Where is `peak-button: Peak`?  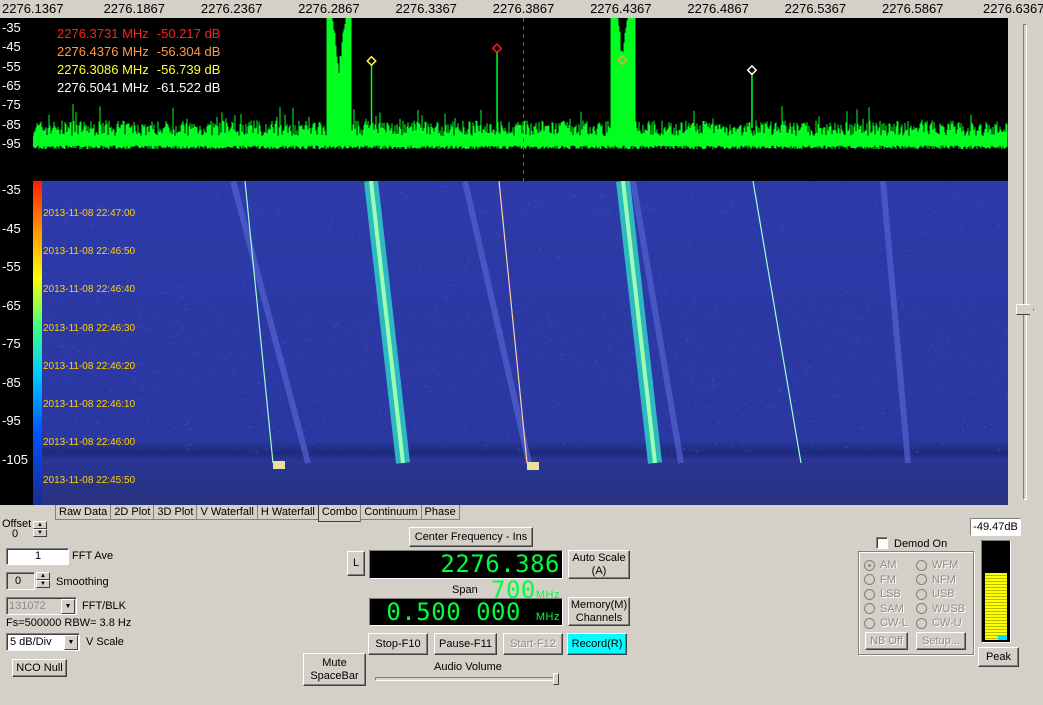
peak-button: Peak is located at coordinates (998, 657).